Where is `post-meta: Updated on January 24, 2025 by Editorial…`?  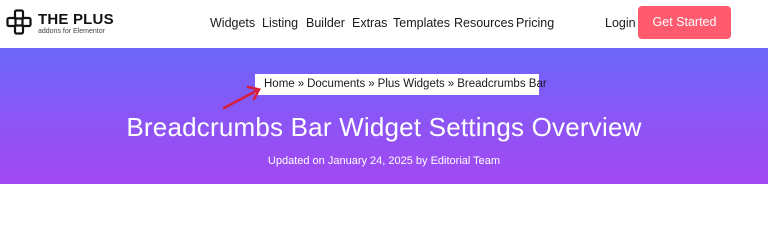
post-meta: Updated on January 24, 2025 by Editorial… is located at coordinates (384, 161).